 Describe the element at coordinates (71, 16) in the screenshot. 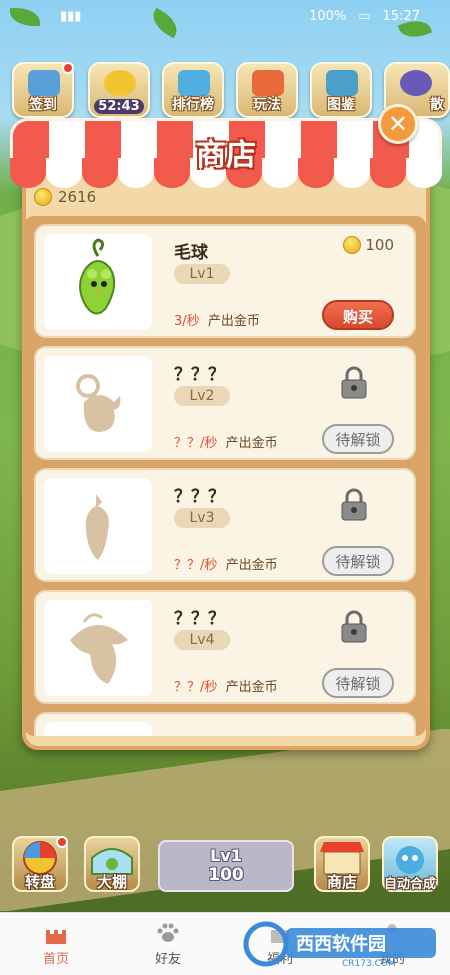

I see `signal-icon: ▮▮▮` at that location.